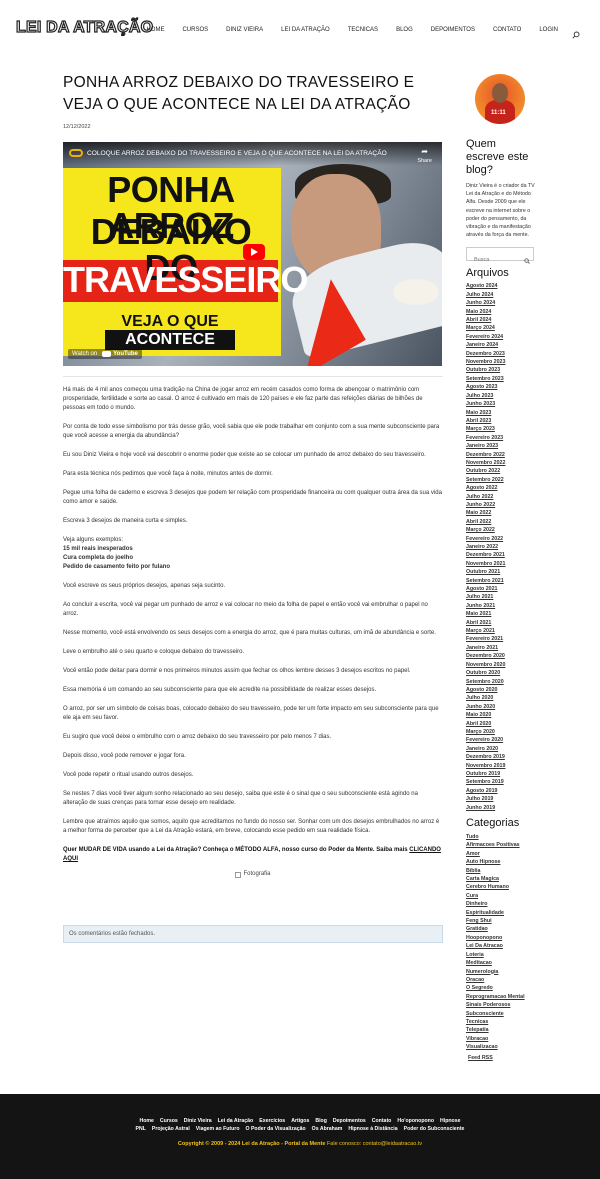 The height and width of the screenshot is (1179, 600). Describe the element at coordinates (501, 589) in the screenshot. I see `archive-link: Agosto 2021` at that location.